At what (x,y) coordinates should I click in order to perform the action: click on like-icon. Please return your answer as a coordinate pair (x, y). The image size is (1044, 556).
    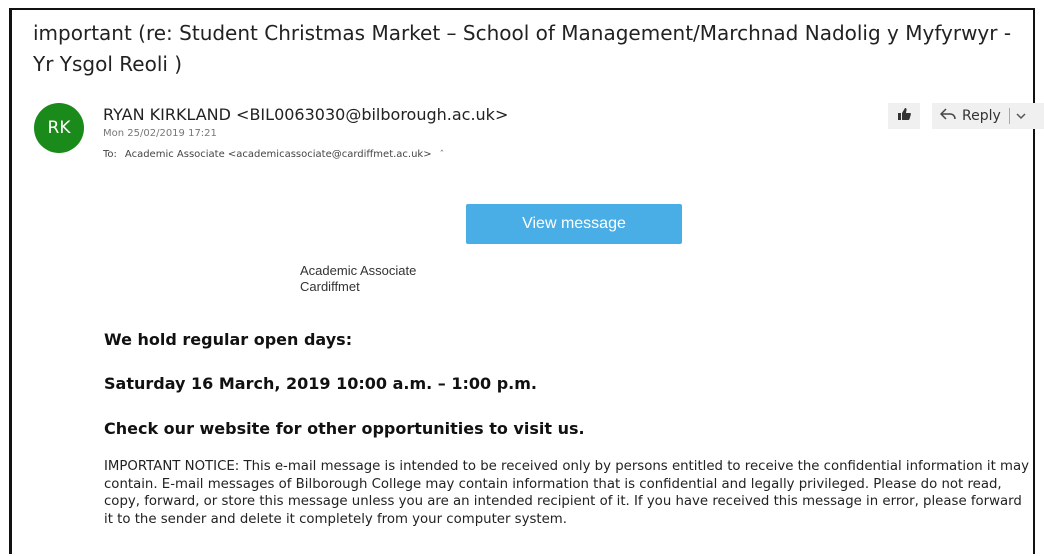
    Looking at the image, I should click on (904, 116).